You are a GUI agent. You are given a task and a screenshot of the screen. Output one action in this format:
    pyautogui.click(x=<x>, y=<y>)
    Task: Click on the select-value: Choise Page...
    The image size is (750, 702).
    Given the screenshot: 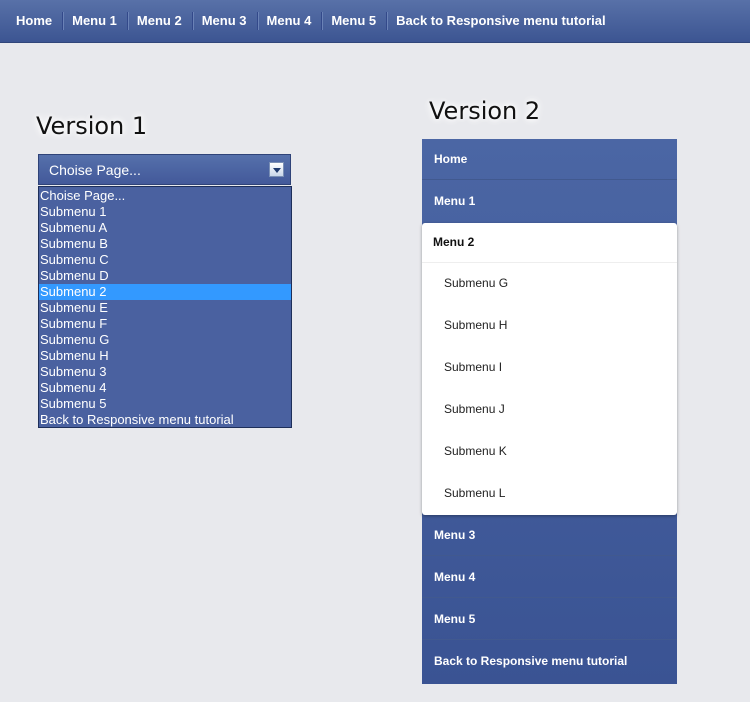 What is the action you would take?
    pyautogui.click(x=95, y=170)
    